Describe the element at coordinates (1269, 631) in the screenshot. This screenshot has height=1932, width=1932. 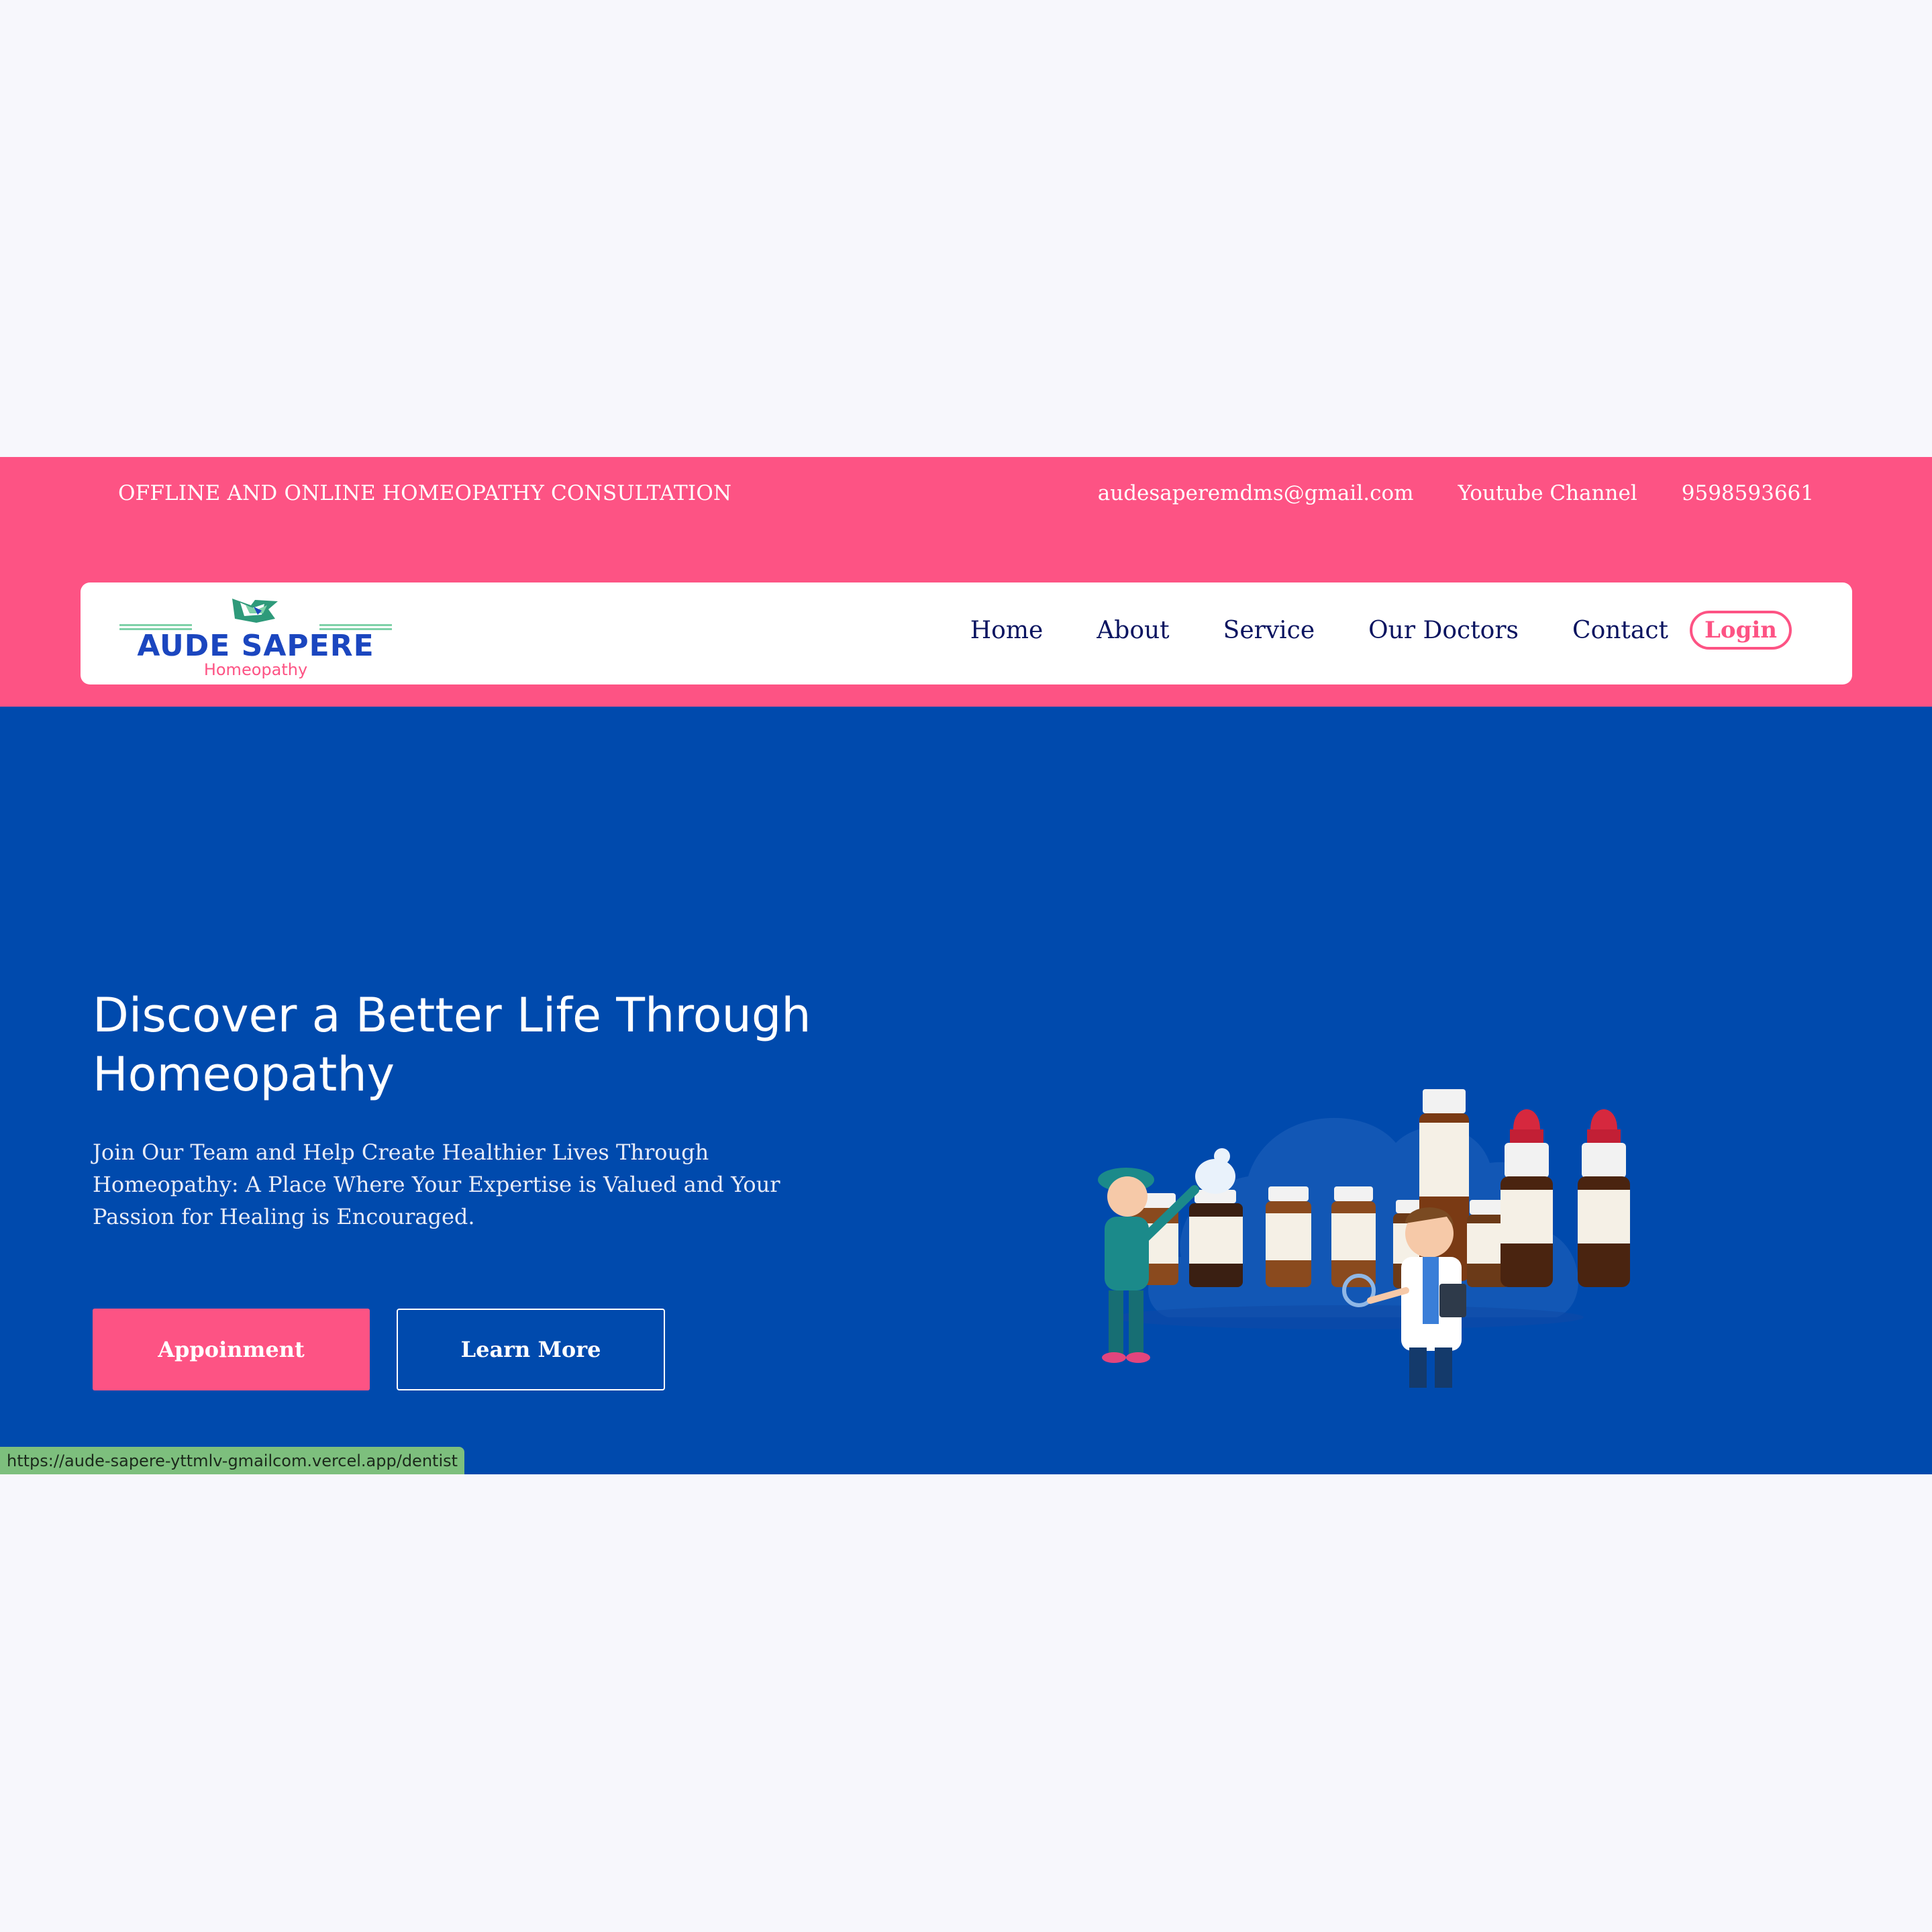
I see `nav-service: Service` at that location.